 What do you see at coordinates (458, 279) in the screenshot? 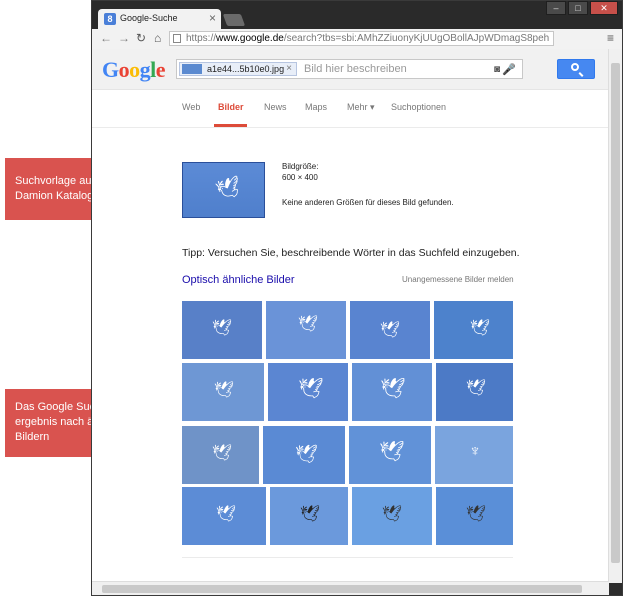
I see `report-images-link: Unangemessene Bilder melden` at bounding box center [458, 279].